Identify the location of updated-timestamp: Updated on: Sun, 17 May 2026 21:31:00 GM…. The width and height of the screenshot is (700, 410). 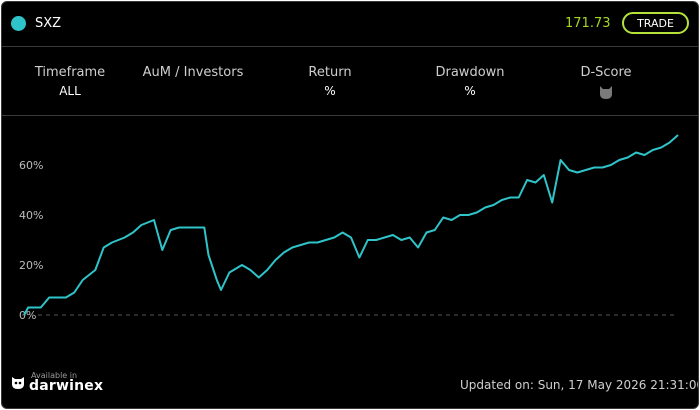
(579, 385).